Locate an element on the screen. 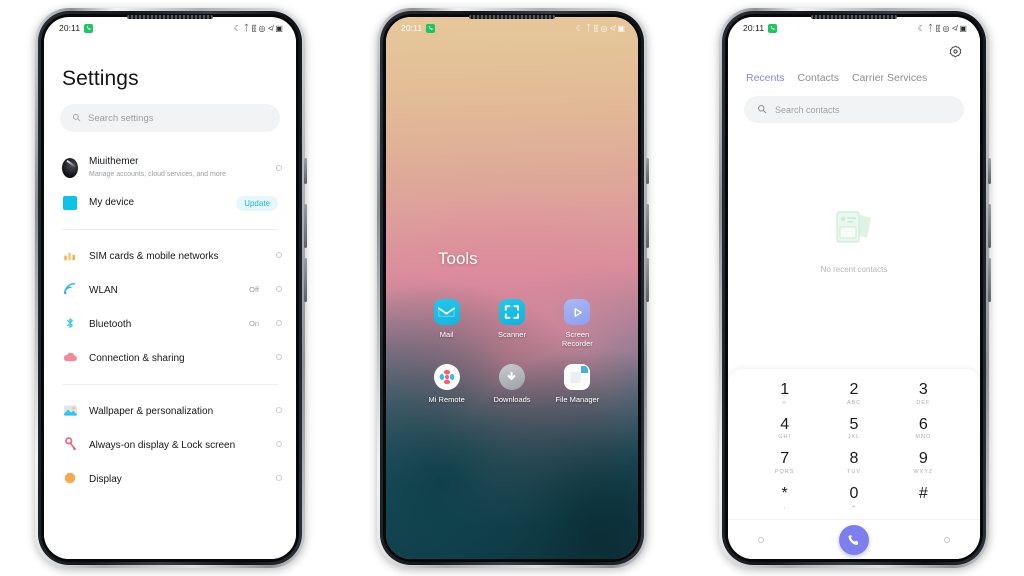 Image resolution: width=1024 pixels, height=576 pixels. app-item-screen-recorder: Screen Recorder is located at coordinates (577, 324).